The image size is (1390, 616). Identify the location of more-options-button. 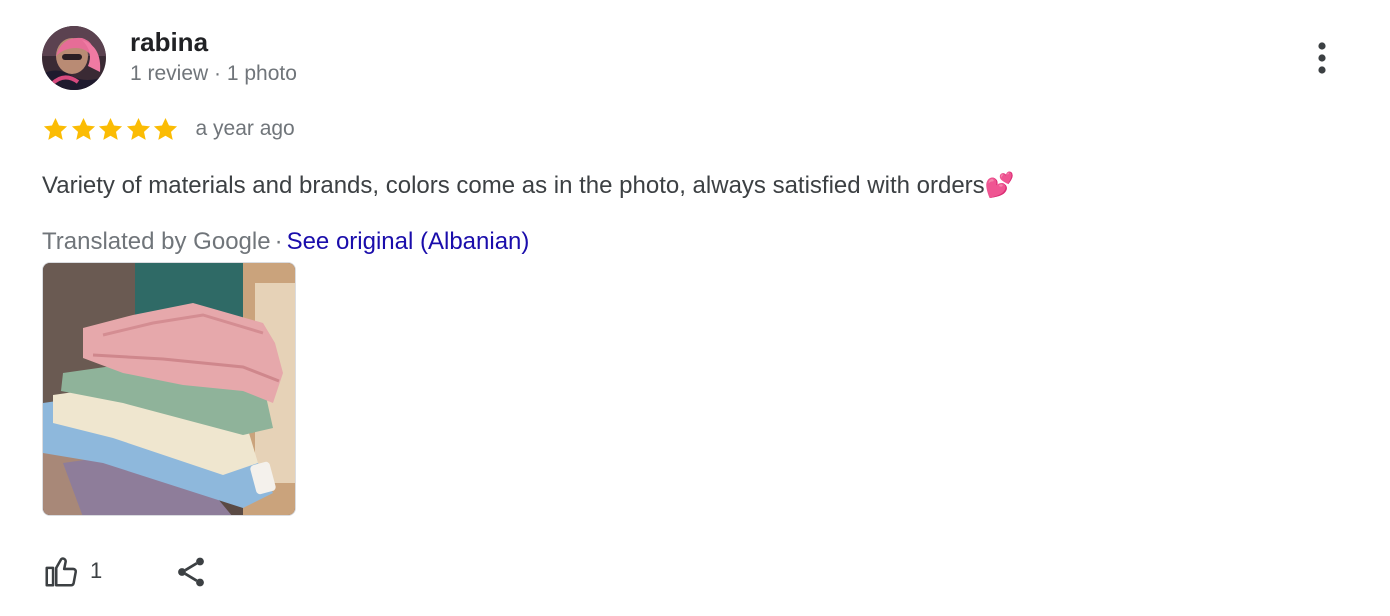
(1322, 58).